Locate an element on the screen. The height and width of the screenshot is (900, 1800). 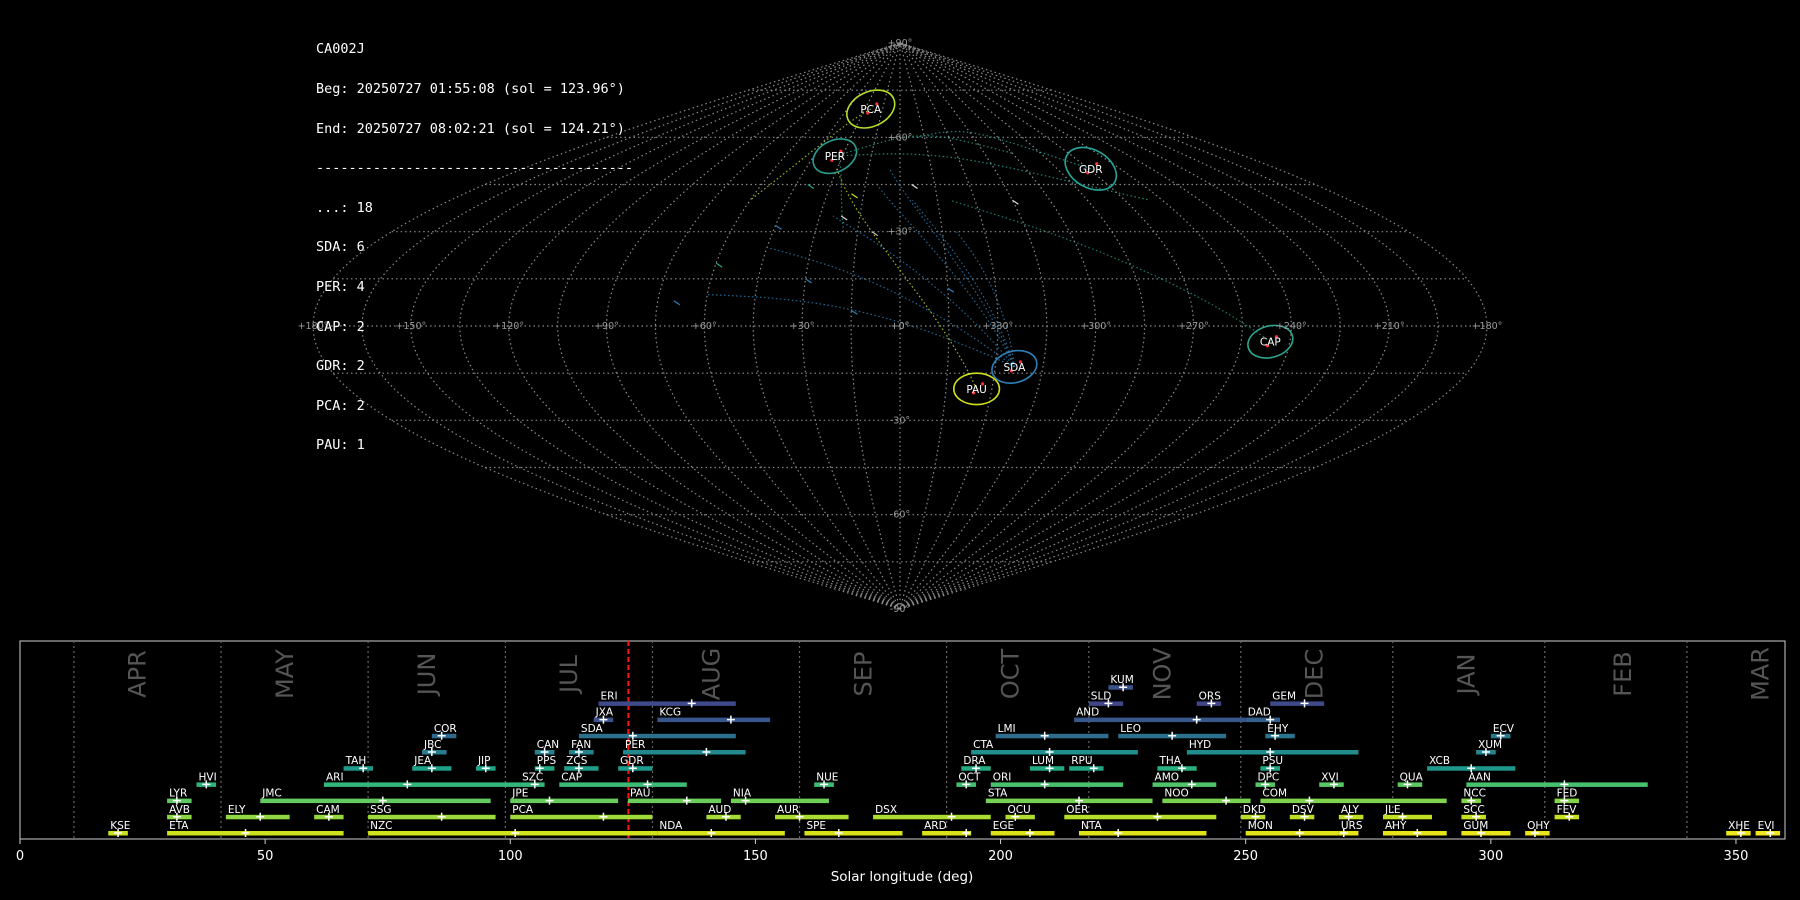
shower-label-pps: PPS is located at coordinates (547, 761).